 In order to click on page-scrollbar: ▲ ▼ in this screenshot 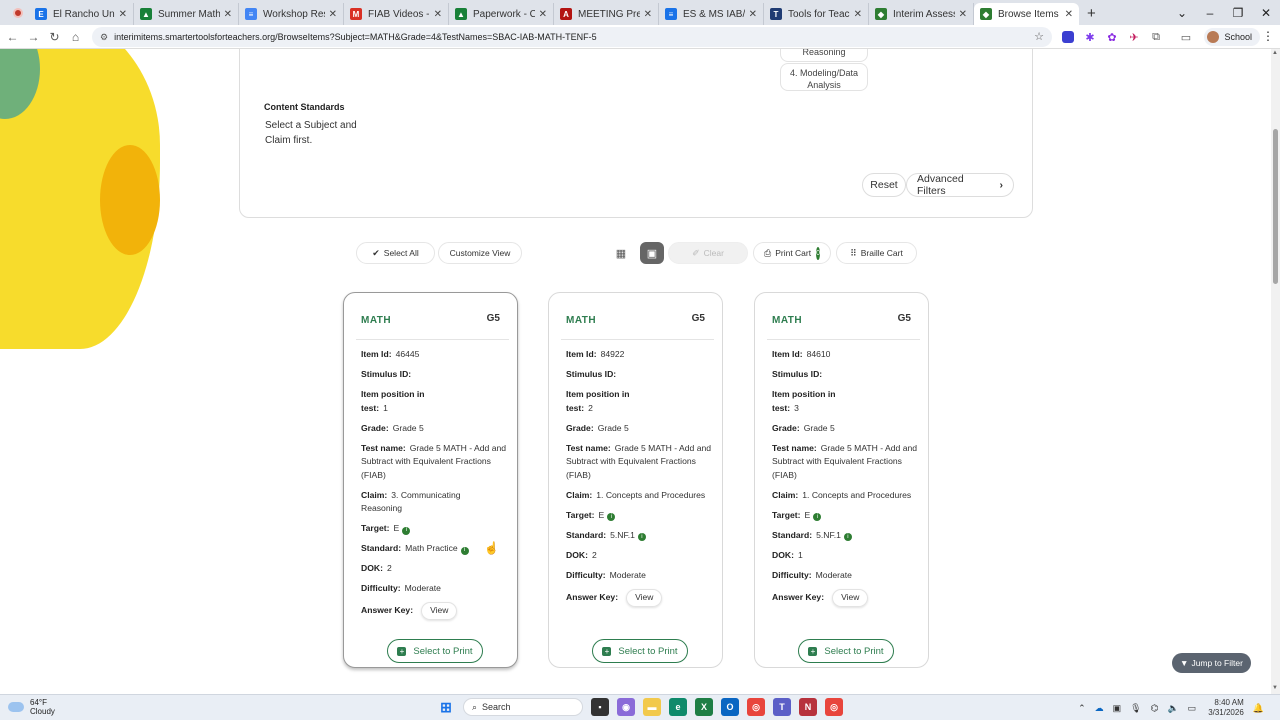, I will do `click(1275, 371)`.